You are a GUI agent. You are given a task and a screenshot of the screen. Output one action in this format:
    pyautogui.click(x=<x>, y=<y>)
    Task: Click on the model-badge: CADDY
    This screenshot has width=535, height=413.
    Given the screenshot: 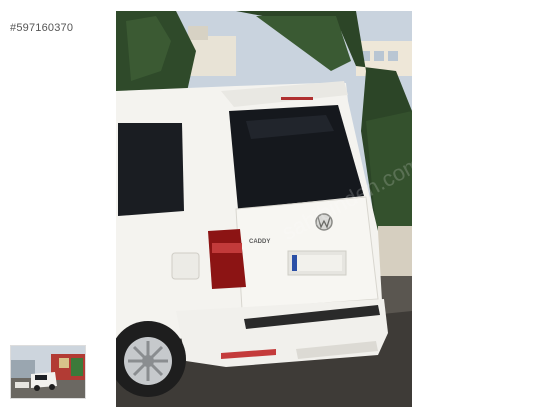 What is the action you would take?
    pyautogui.click(x=259, y=242)
    